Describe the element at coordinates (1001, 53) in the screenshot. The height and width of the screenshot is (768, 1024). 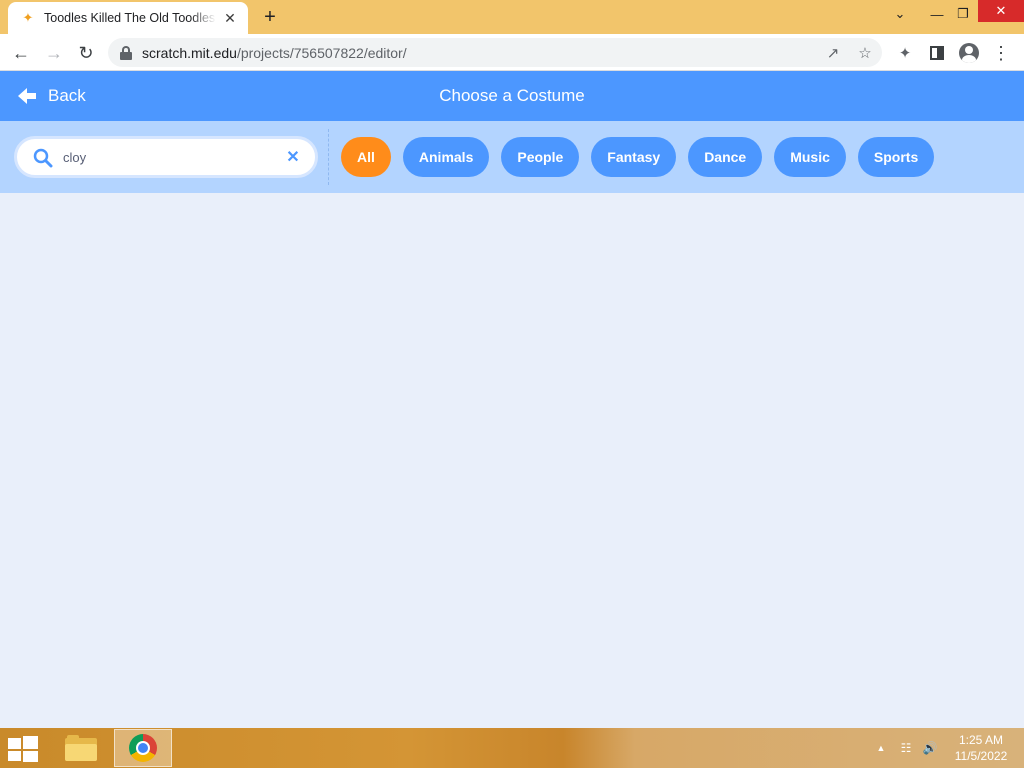
I see `browser-menu-icon: ⋮` at that location.